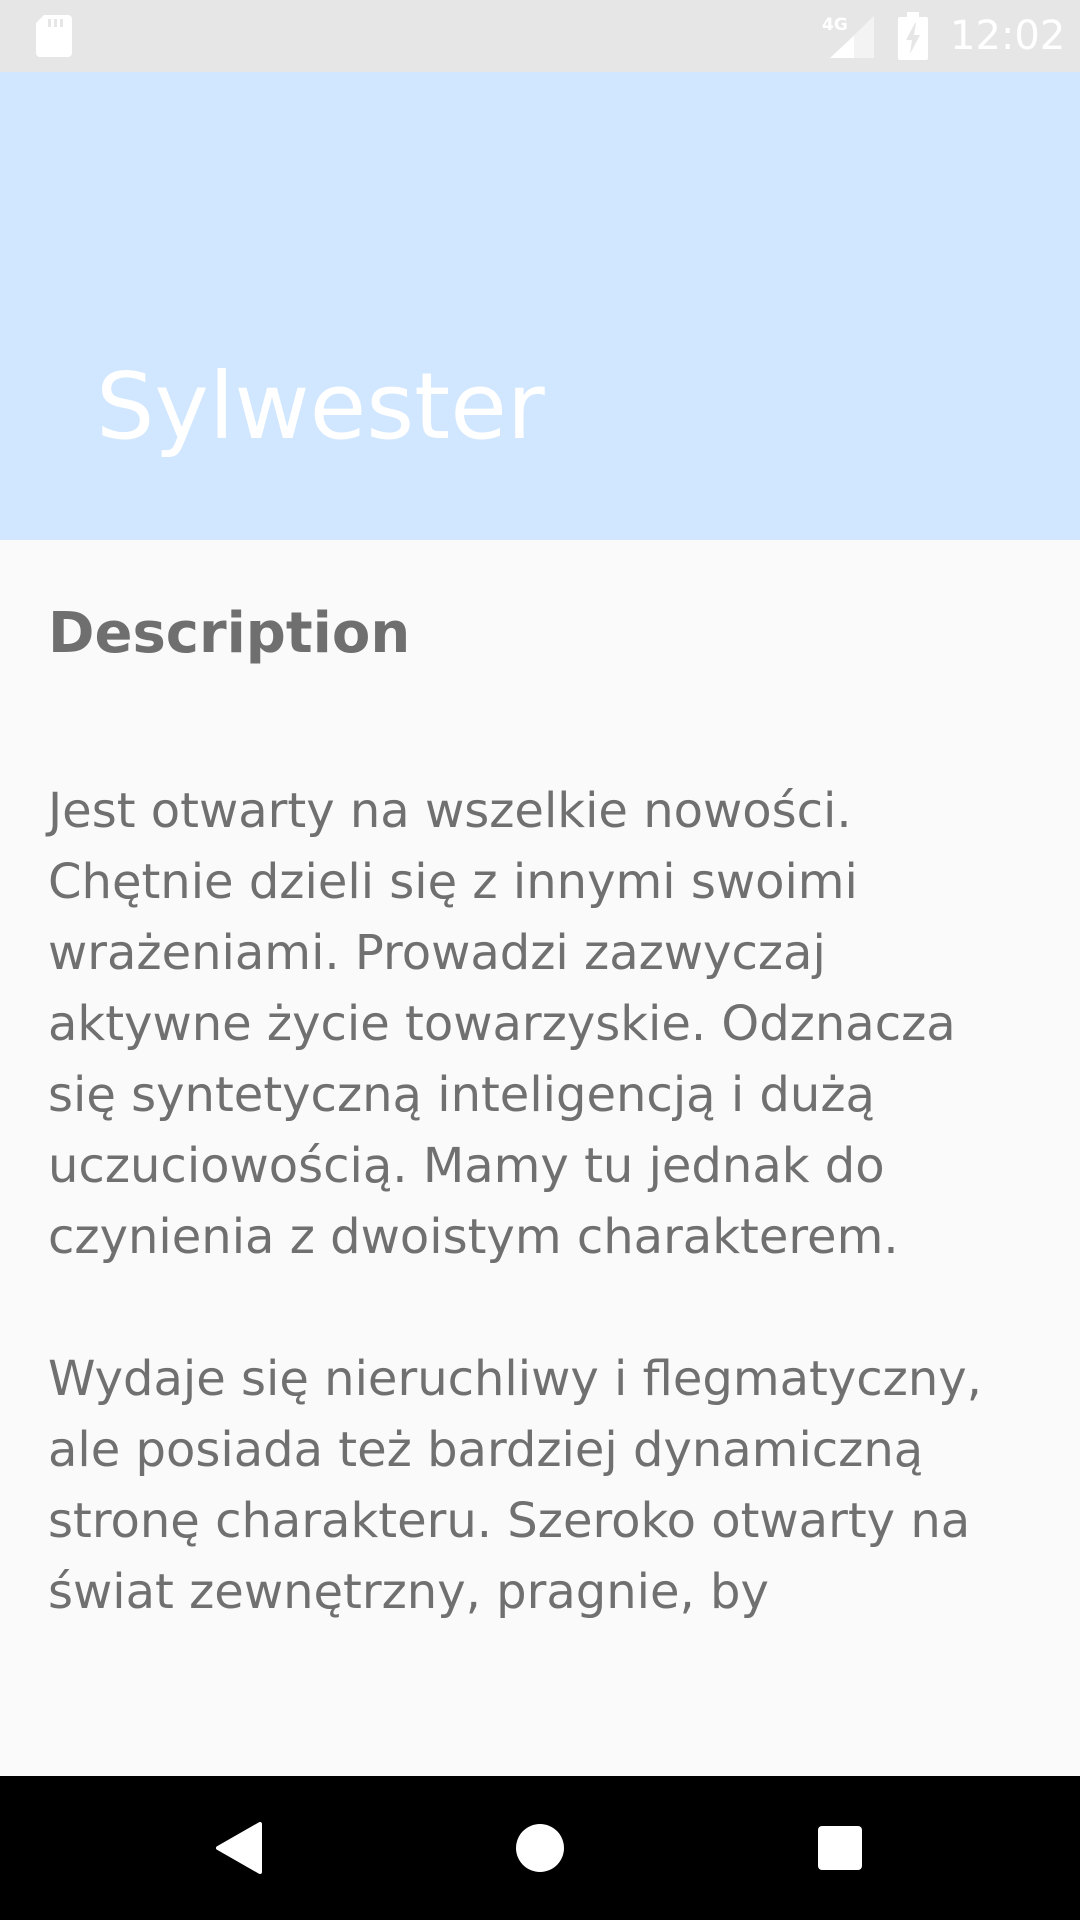 This screenshot has width=1080, height=1920. Describe the element at coordinates (229, 633) in the screenshot. I see `section-heading: Description` at that location.